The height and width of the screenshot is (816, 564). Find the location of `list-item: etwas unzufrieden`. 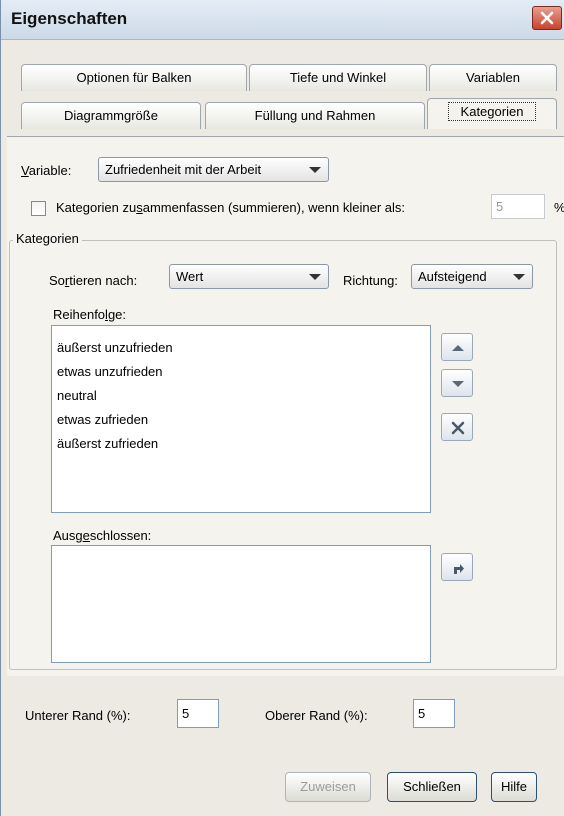

list-item: etwas unzufrieden is located at coordinates (241, 372).